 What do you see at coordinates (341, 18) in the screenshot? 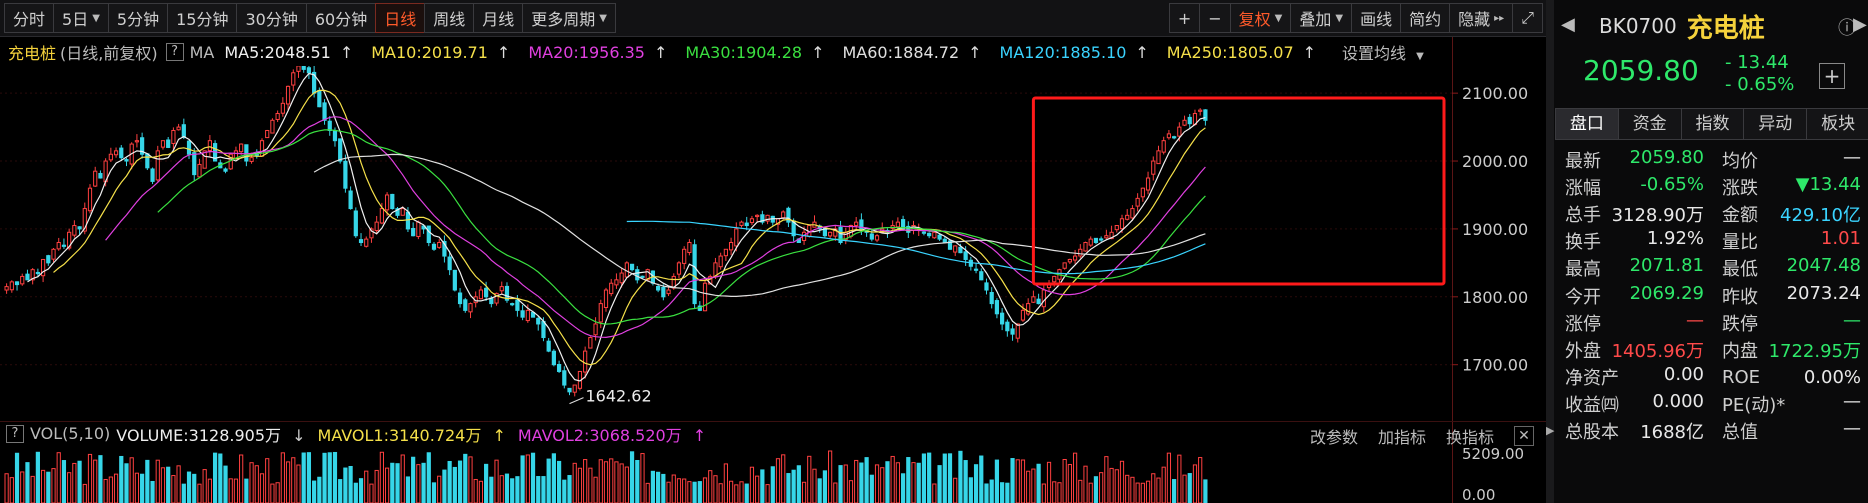
I see `period-tab-5: 60分钟` at bounding box center [341, 18].